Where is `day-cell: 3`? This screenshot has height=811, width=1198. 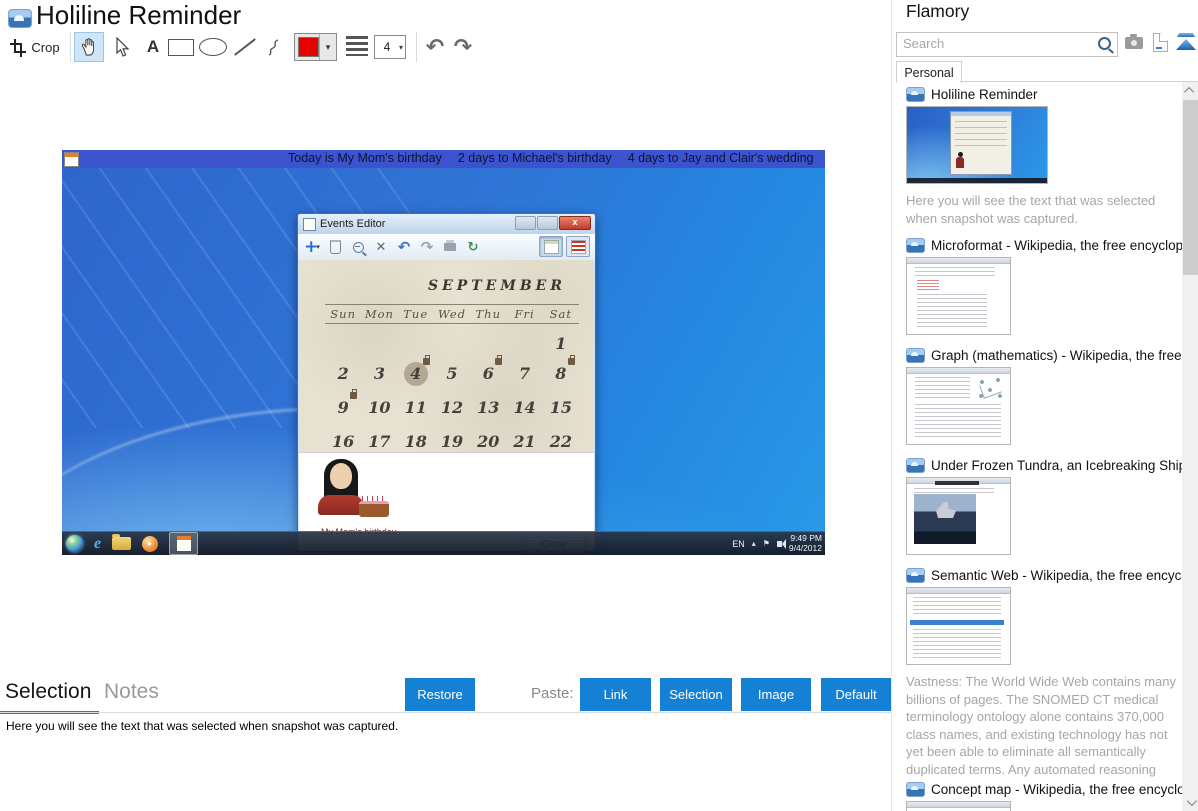 day-cell: 3 is located at coordinates (379, 374).